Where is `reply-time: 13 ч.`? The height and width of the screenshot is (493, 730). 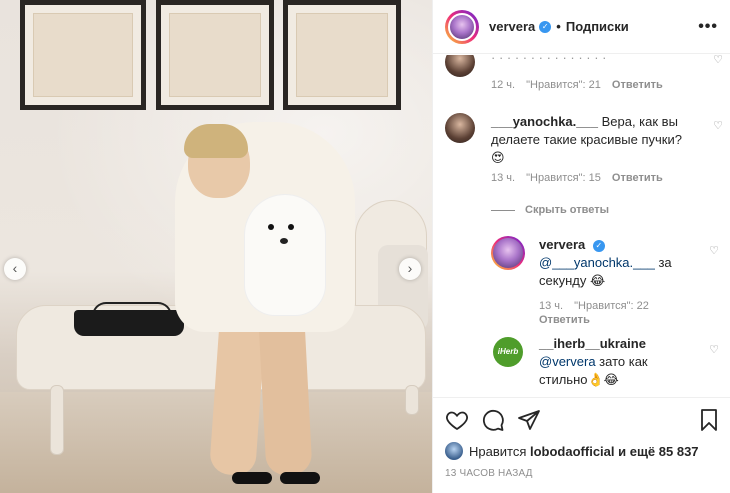
reply-time: 13 ч. is located at coordinates (551, 306).